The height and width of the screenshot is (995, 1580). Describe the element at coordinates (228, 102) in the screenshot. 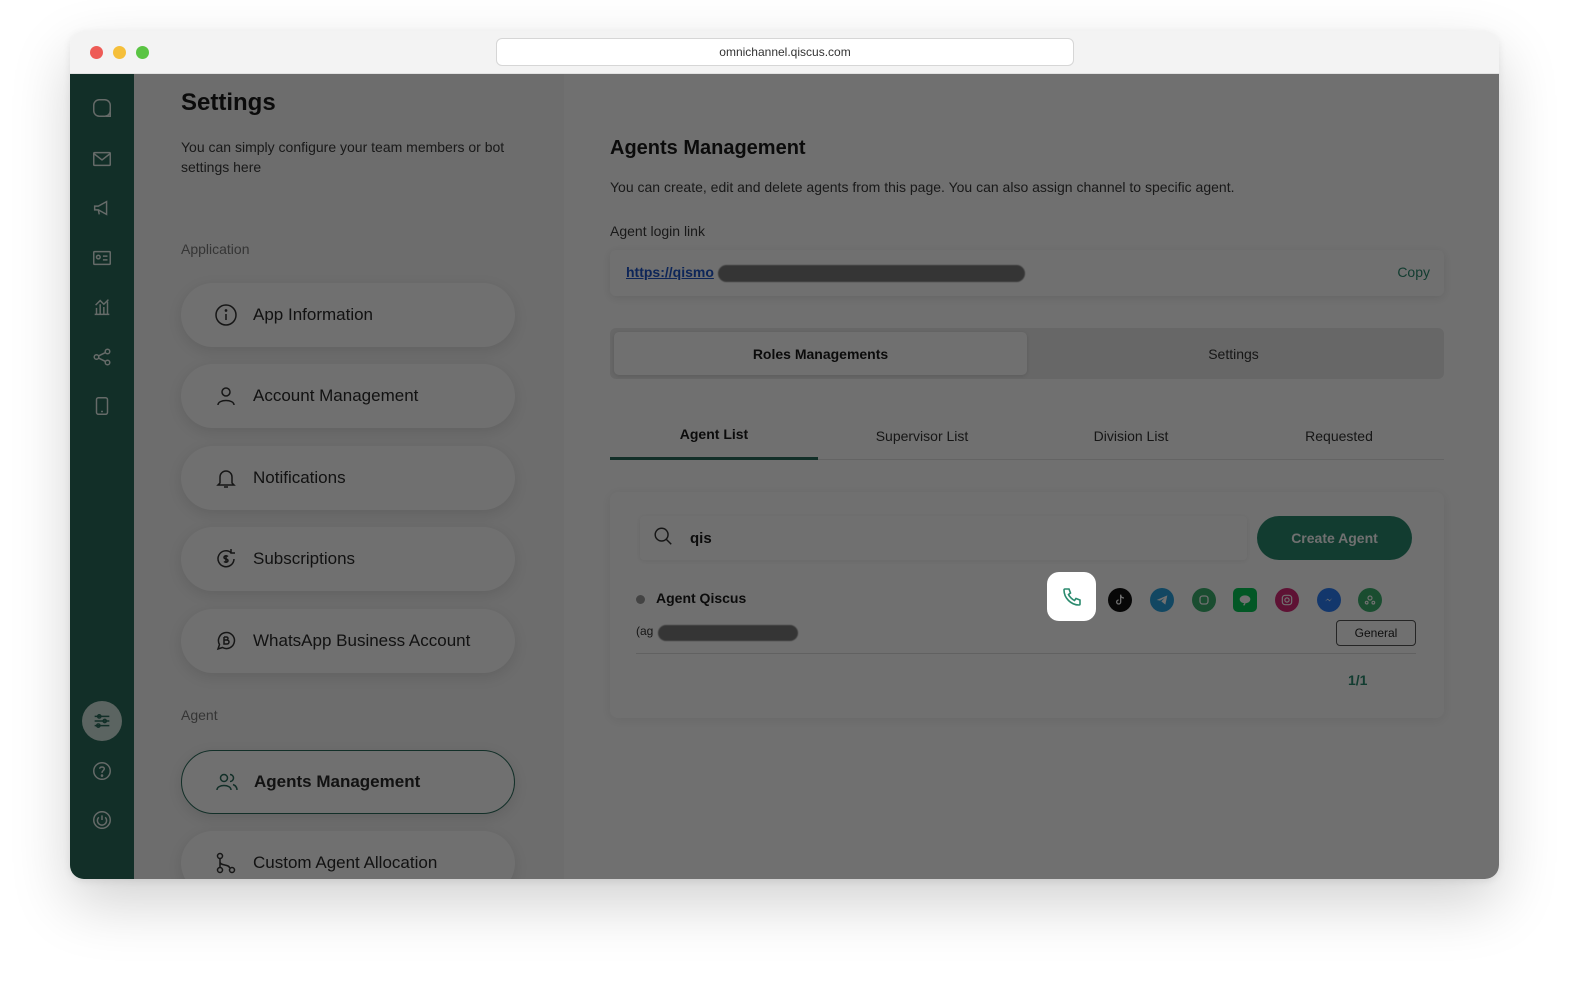

I see `page-title: Settings` at that location.